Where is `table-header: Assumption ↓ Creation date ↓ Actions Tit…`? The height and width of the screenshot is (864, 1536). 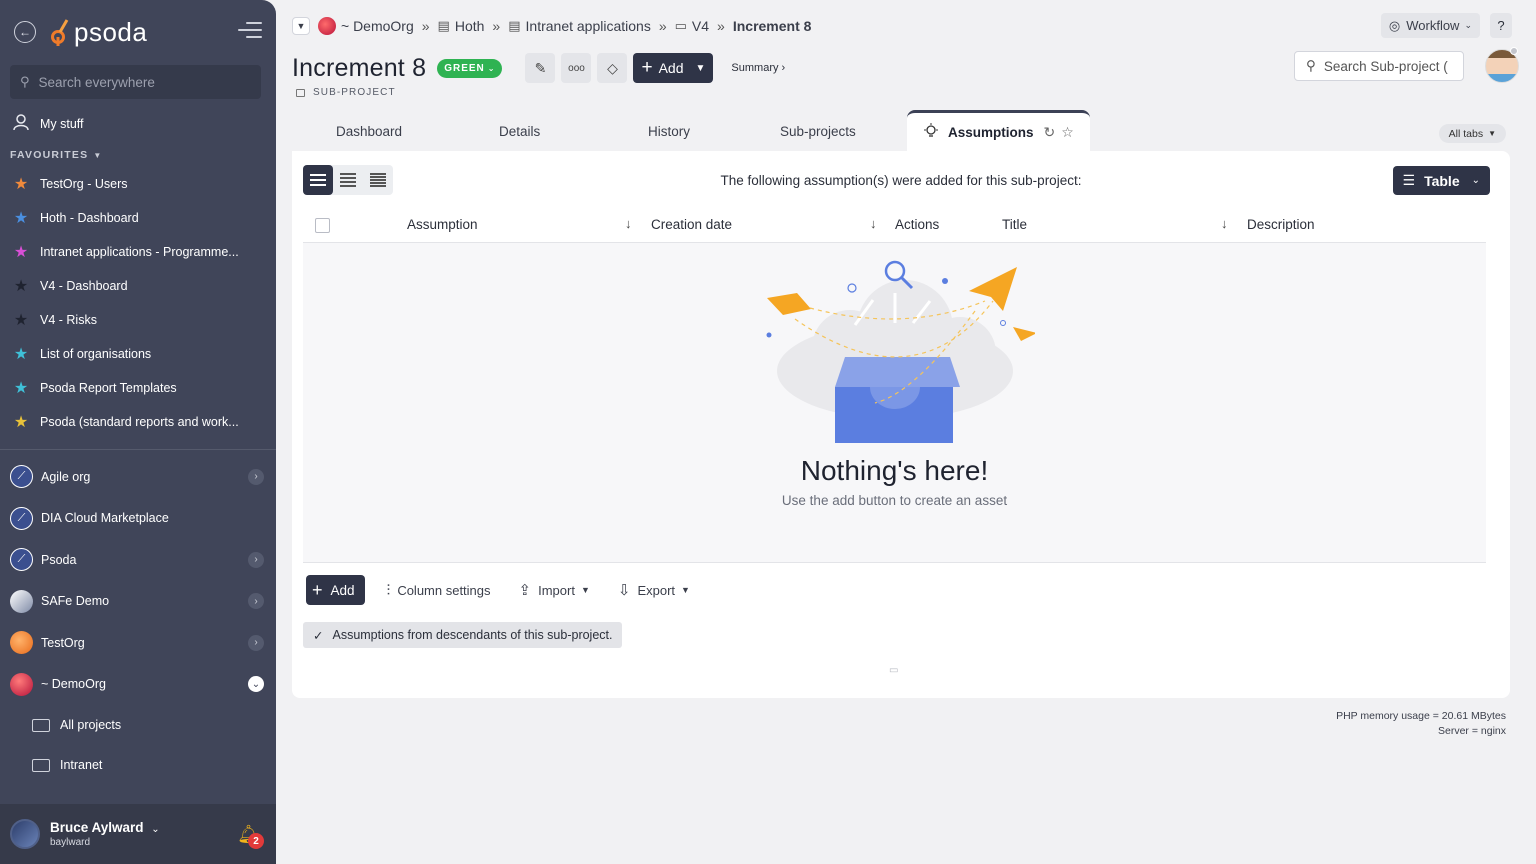
table-header: Assumption ↓ Creation date ↓ Actions Tit… is located at coordinates (894, 225).